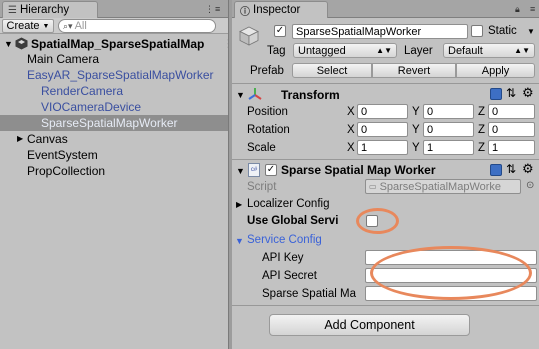  Describe the element at coordinates (310, 95) in the screenshot. I see `transform-title: Transform` at that location.